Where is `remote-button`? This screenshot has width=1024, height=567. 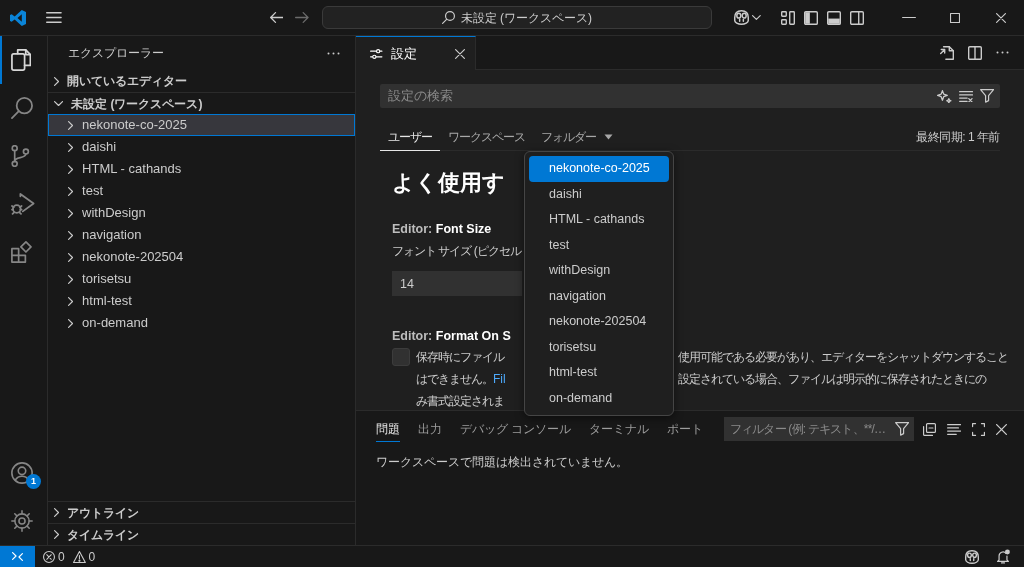 remote-button is located at coordinates (17, 556).